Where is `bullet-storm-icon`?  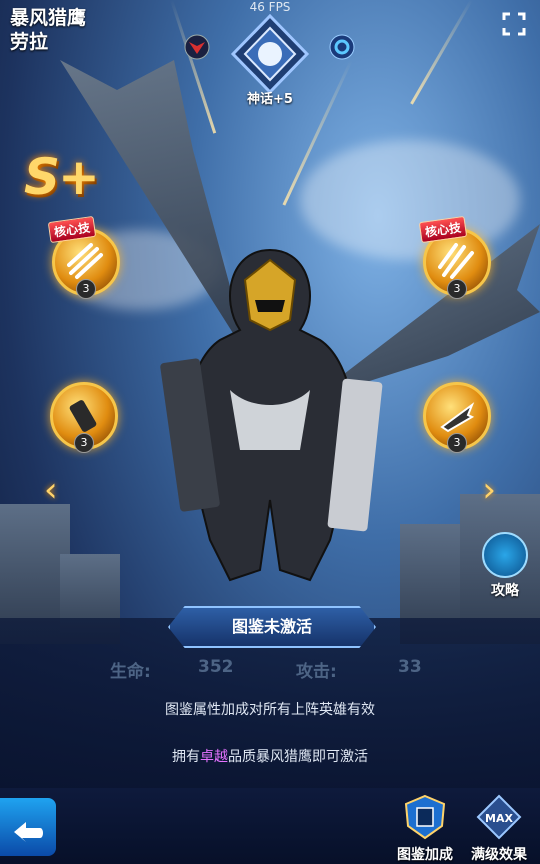
bullet-storm-icon is located at coordinates (85, 261).